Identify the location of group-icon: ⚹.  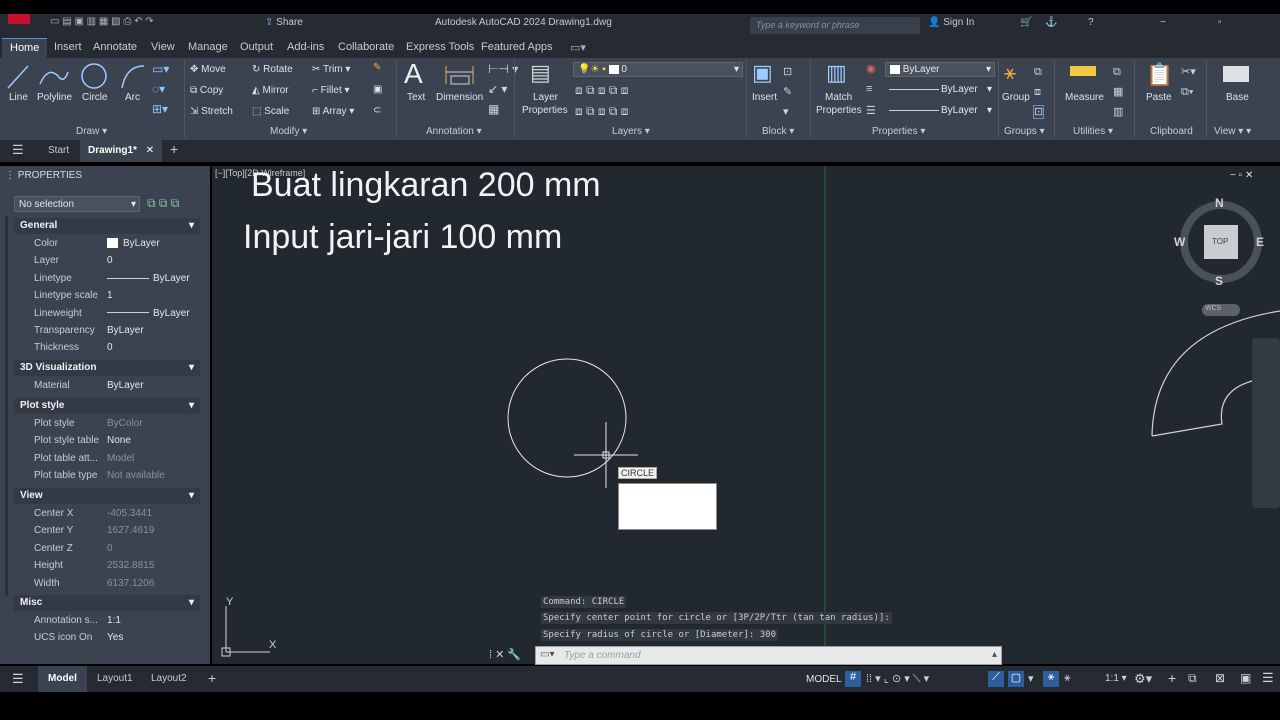
(1010, 73).